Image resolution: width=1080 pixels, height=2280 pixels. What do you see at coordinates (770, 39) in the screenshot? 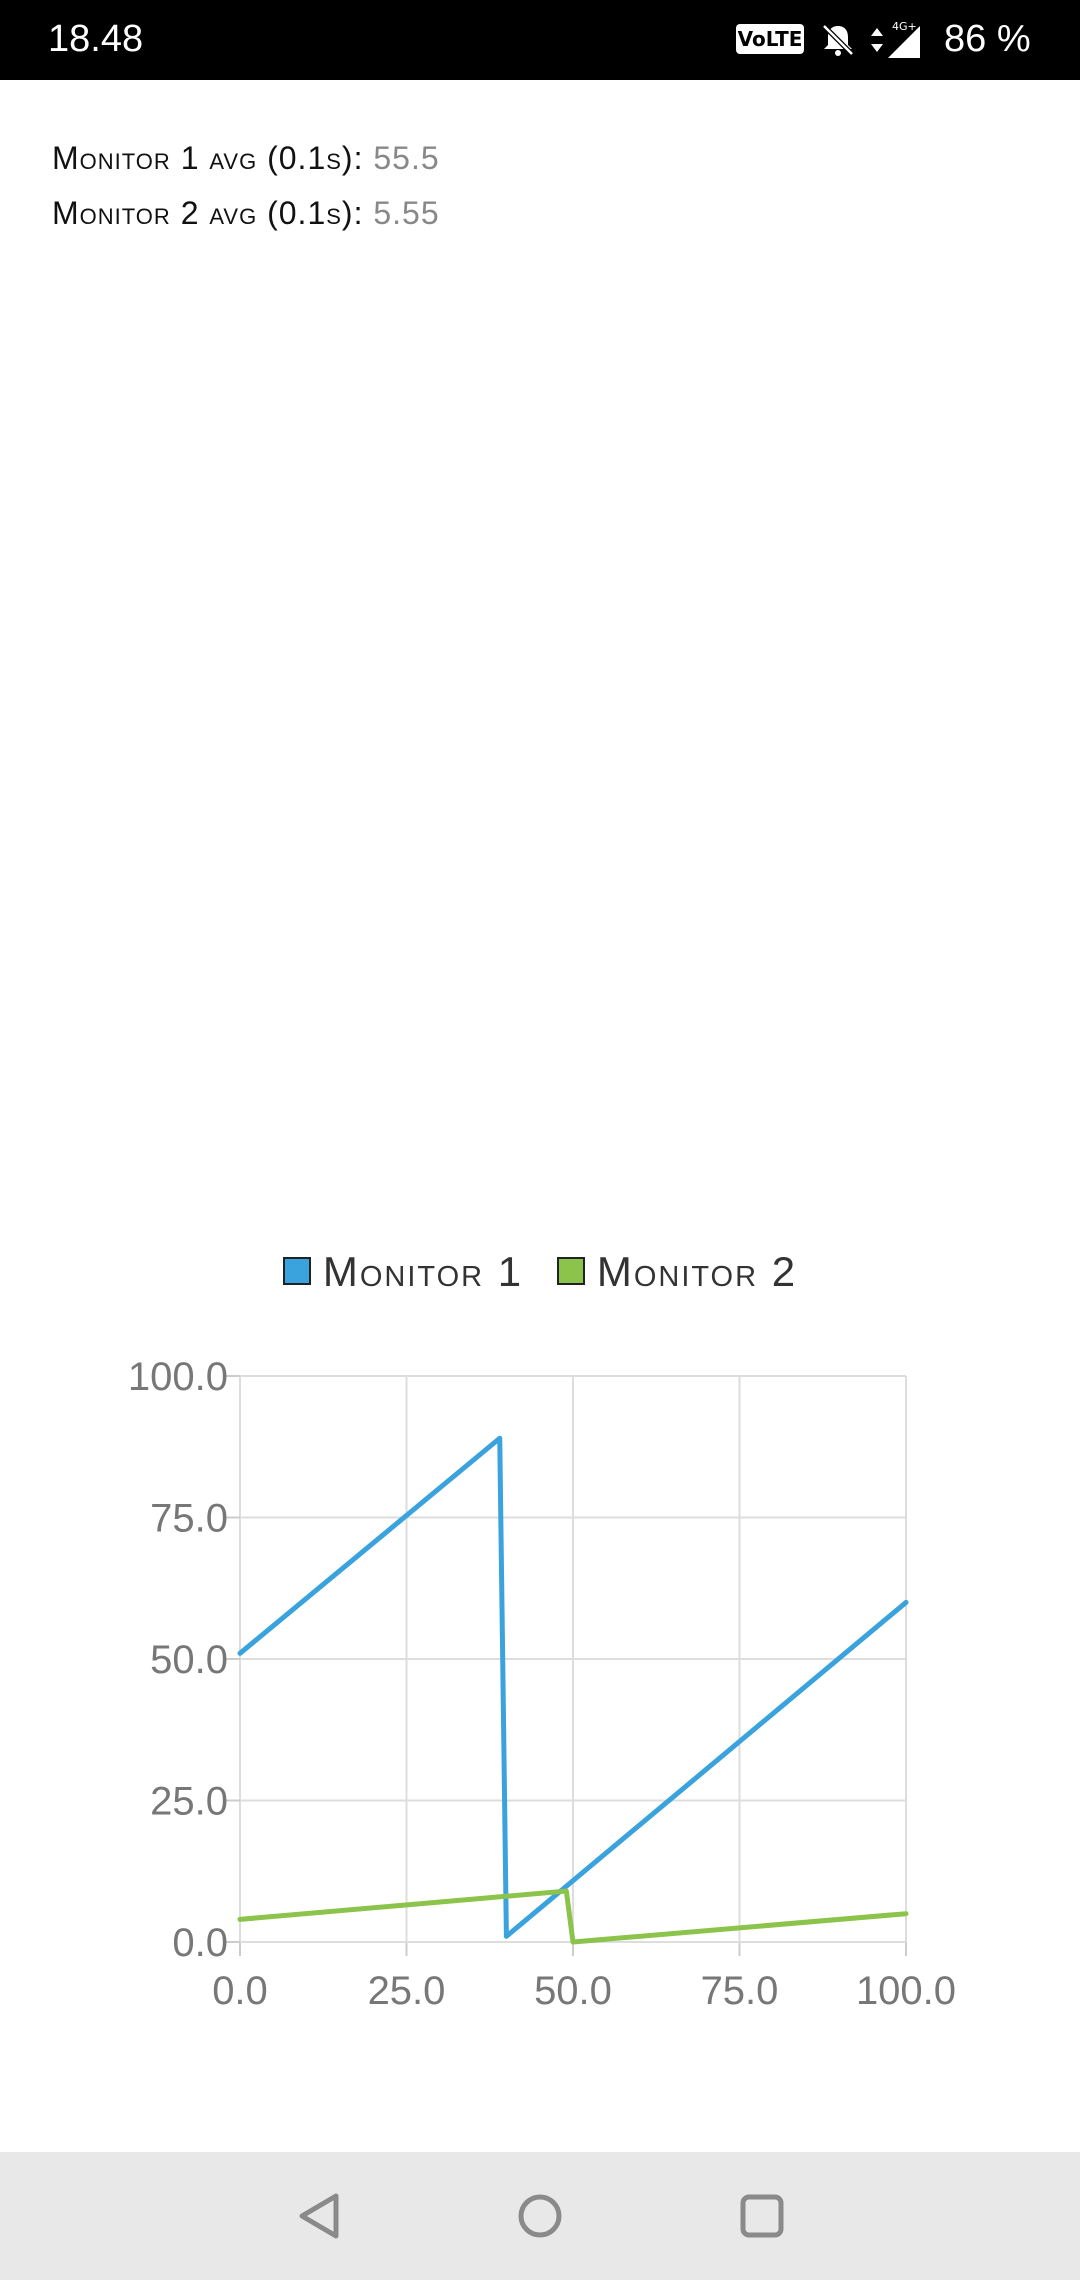
I see `volte-badge: VoLTE` at bounding box center [770, 39].